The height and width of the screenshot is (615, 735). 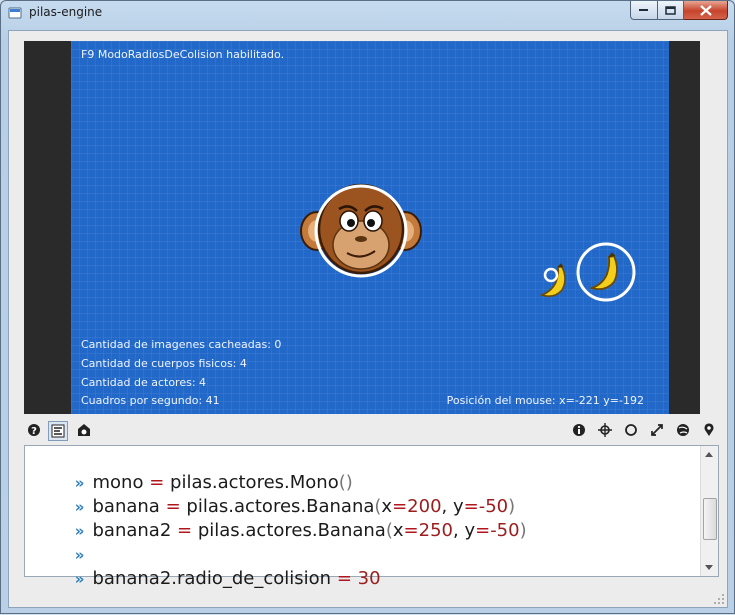 What do you see at coordinates (719, 599) in the screenshot?
I see `resize-grip-icon` at bounding box center [719, 599].